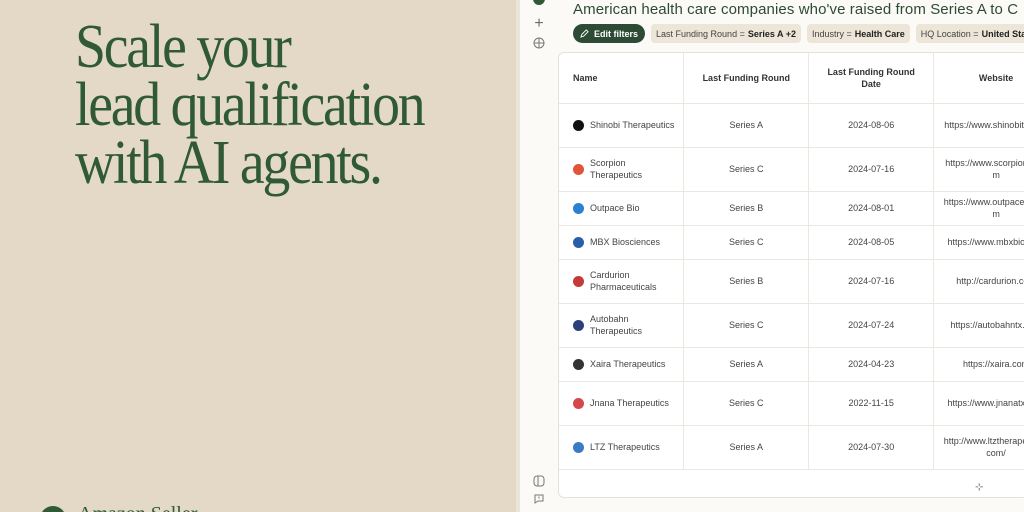  What do you see at coordinates (871, 403) in the screenshot?
I see `cell-funding-date: 2022-11-15` at bounding box center [871, 403].